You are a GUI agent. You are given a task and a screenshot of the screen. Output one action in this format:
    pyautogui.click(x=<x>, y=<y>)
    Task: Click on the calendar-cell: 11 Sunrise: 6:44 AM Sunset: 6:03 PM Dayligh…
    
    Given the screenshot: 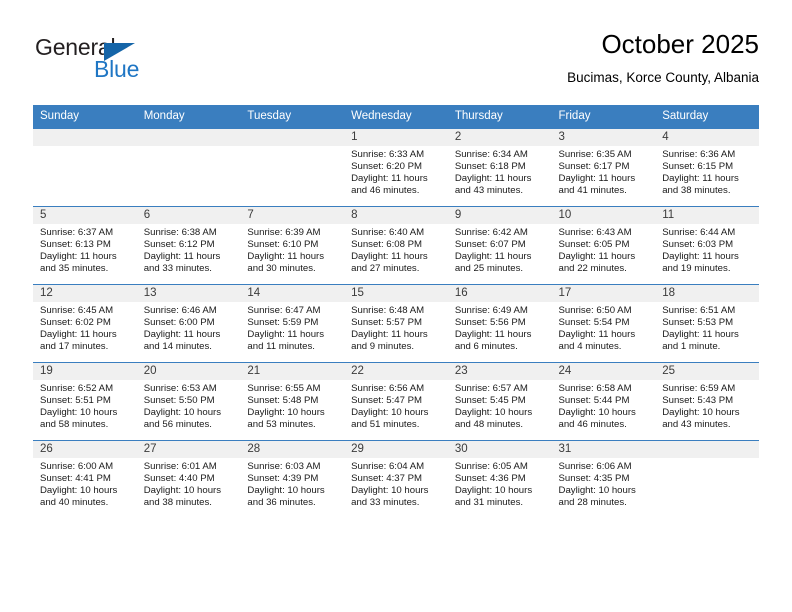 What is the action you would take?
    pyautogui.click(x=707, y=245)
    